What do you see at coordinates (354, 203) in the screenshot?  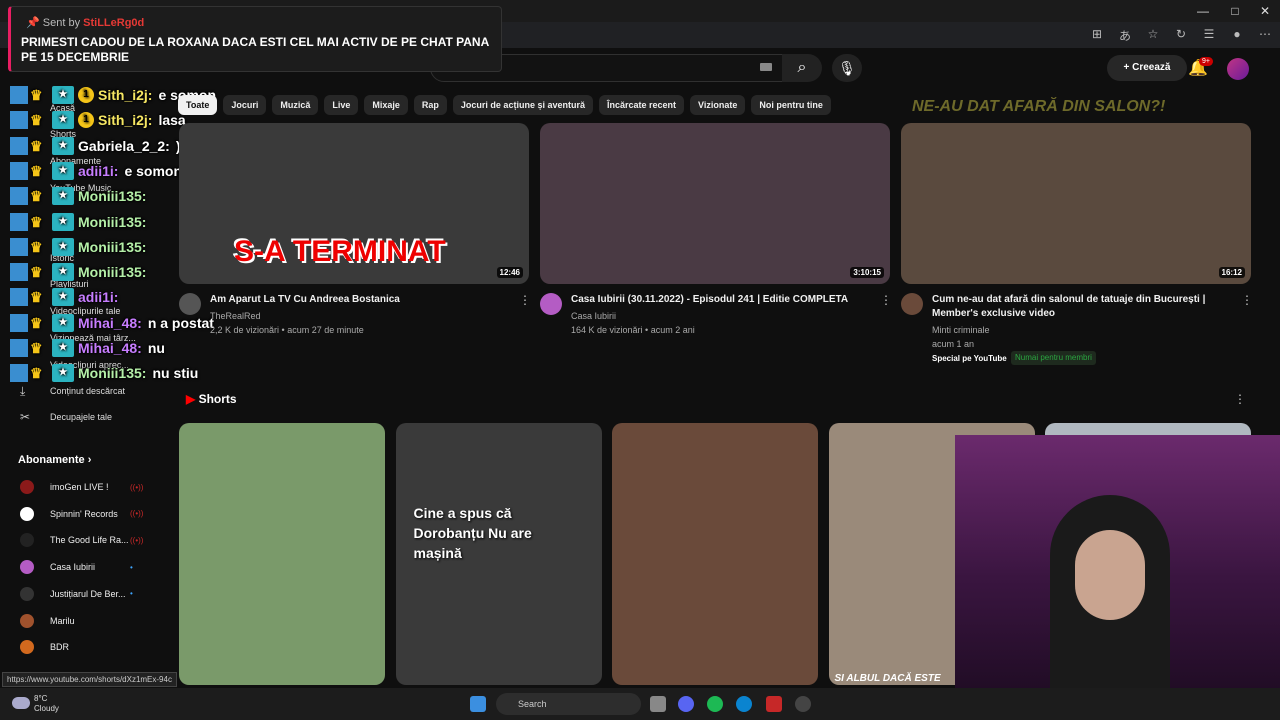 I see `video-thumbnail: S-A TERMINAT 12:46` at bounding box center [354, 203].